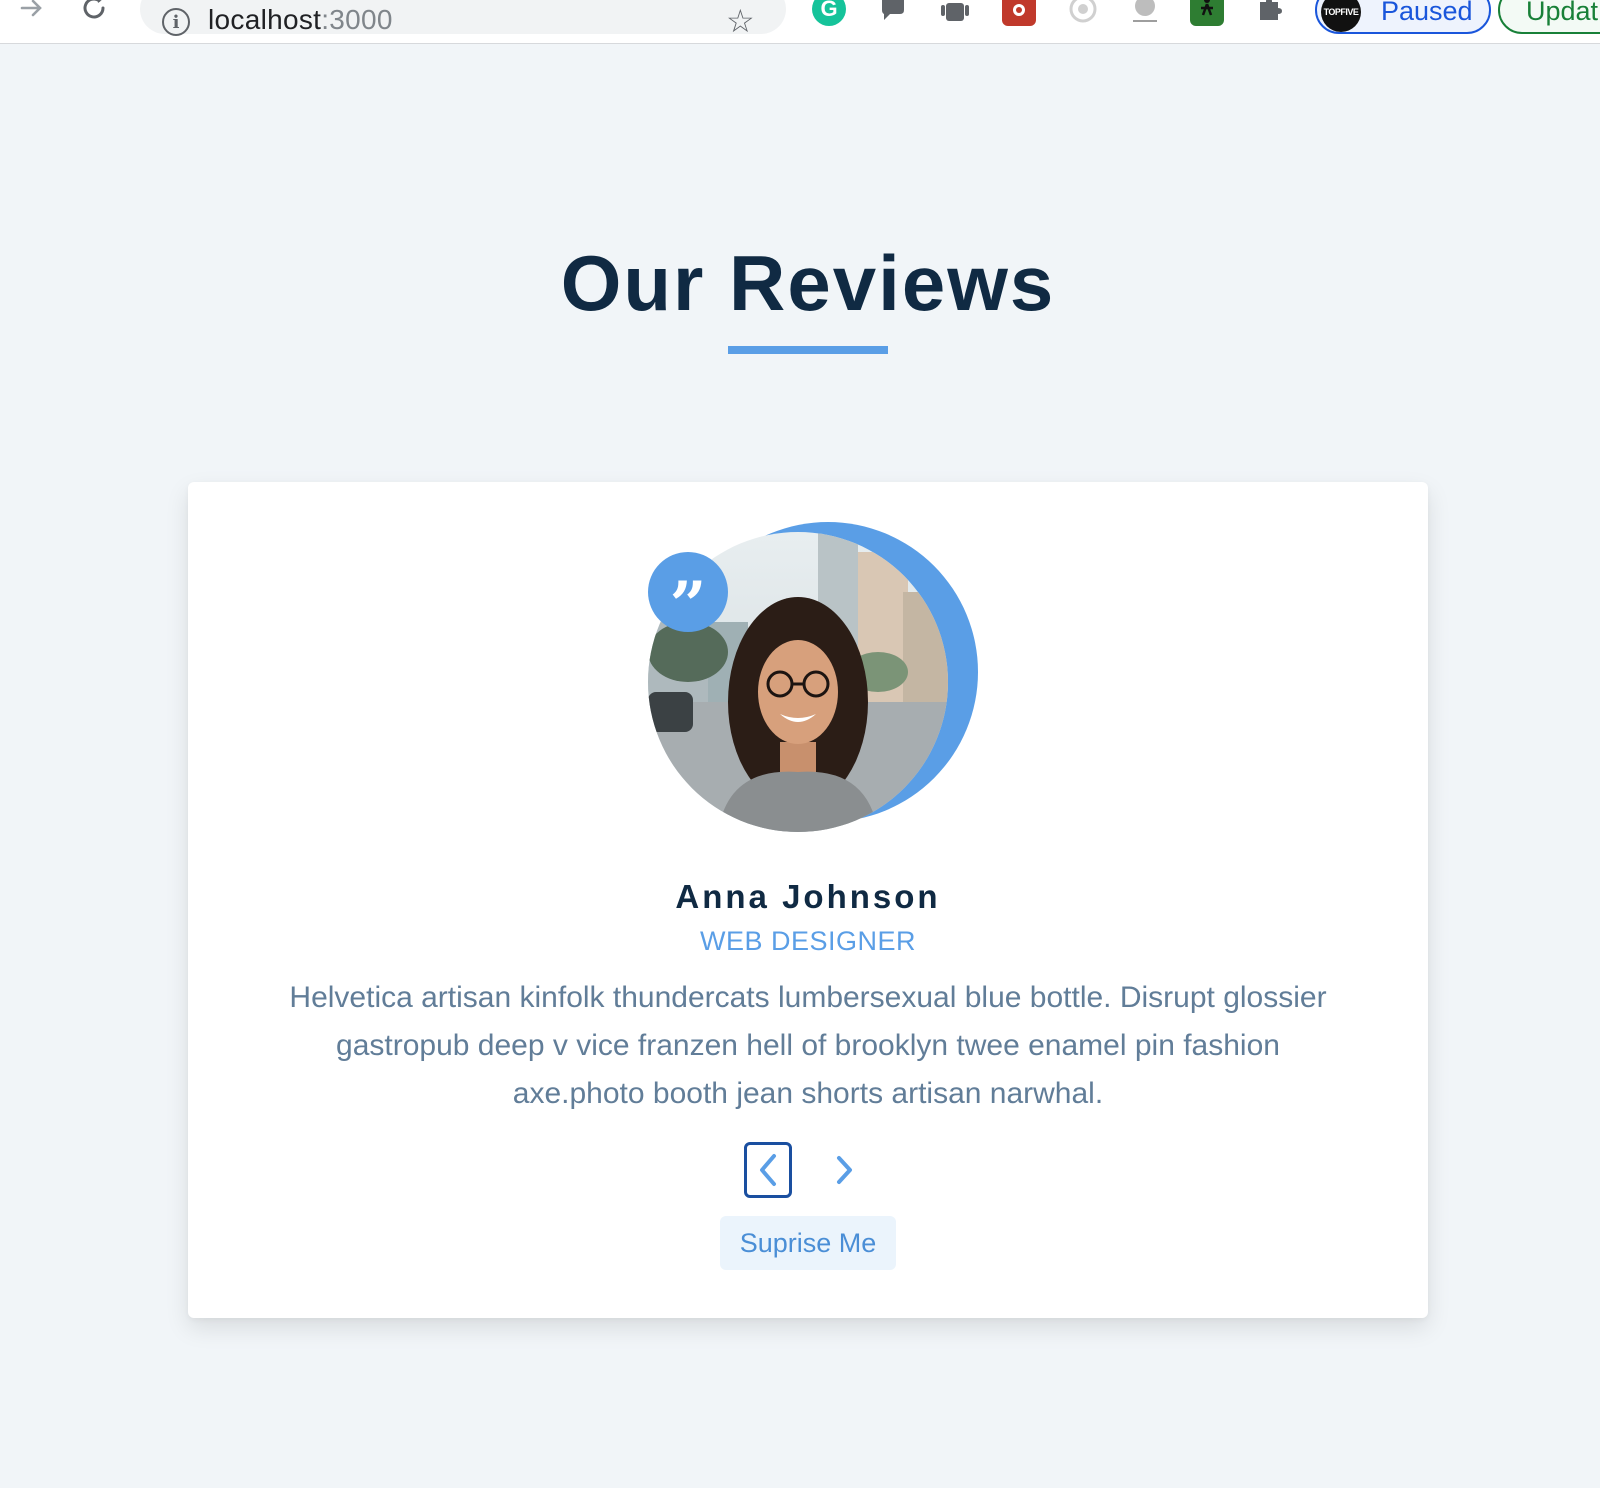  Describe the element at coordinates (1083, 13) in the screenshot. I see `target-icon` at that location.